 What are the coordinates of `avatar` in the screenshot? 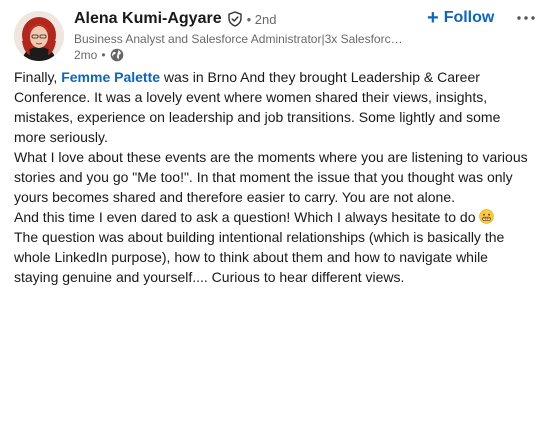 It's located at (39, 36).